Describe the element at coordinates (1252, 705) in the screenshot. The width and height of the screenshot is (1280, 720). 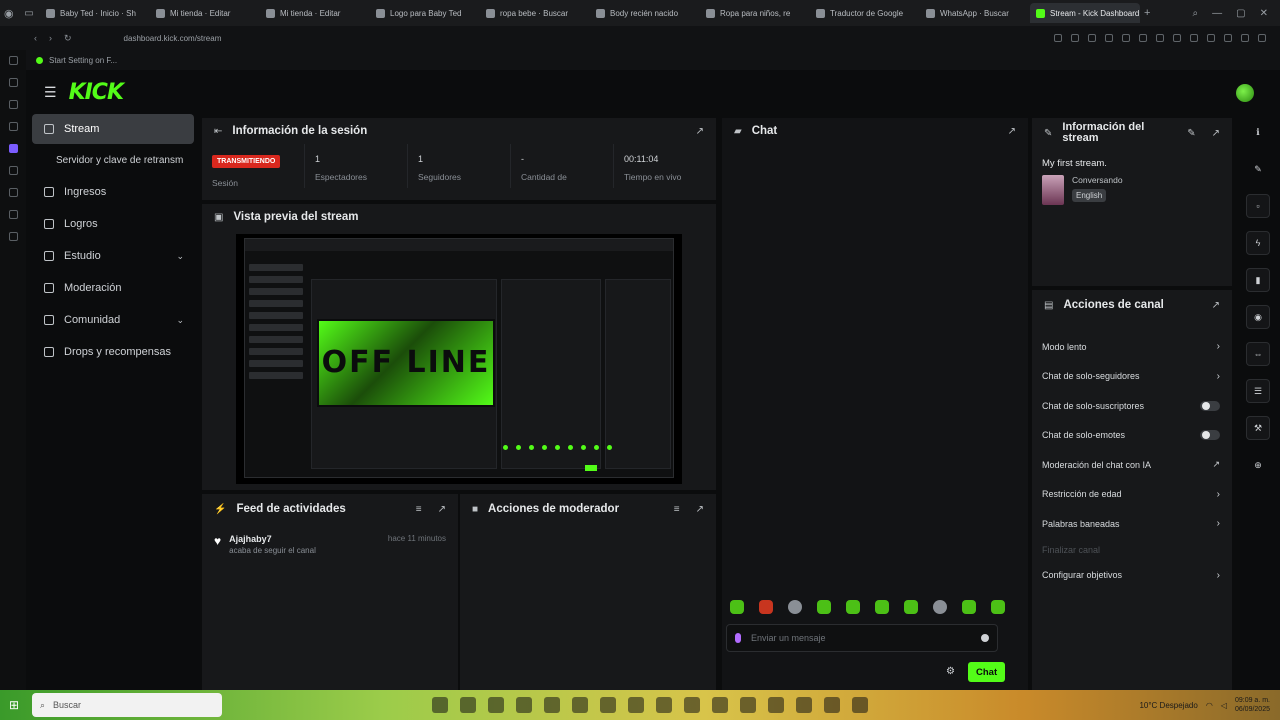
I see `taskbar-clock: 09:09 a. m. 06/09/2025` at that location.